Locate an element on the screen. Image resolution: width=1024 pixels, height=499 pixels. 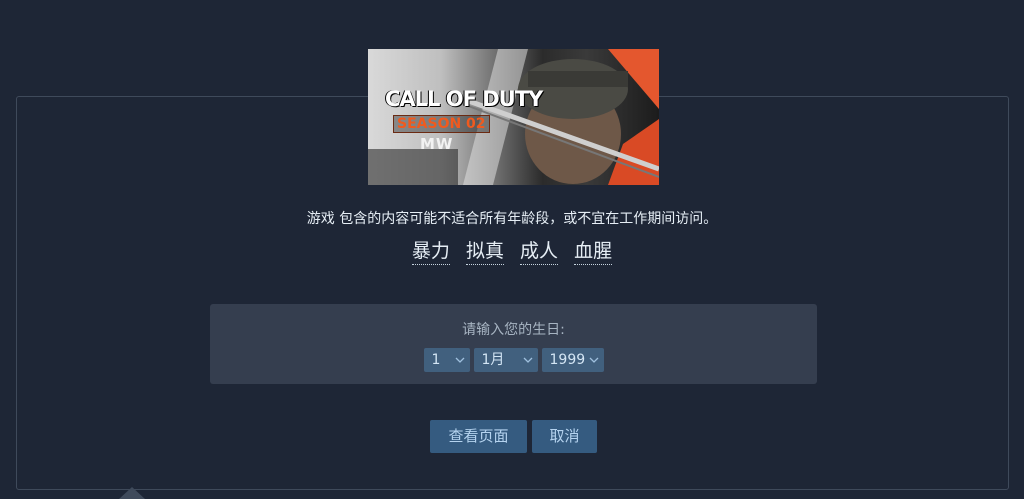
cancel-button: 取消 is located at coordinates (564, 436).